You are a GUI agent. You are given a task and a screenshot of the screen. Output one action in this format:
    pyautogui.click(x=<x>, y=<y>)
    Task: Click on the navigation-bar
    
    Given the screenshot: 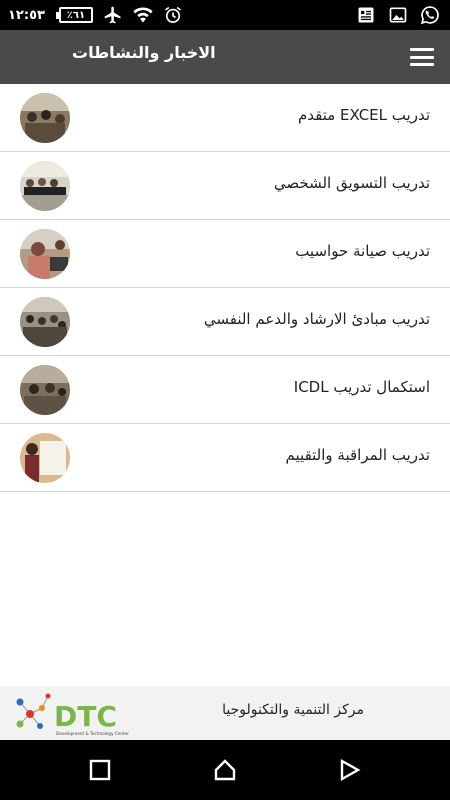 What is the action you would take?
    pyautogui.click(x=225, y=770)
    